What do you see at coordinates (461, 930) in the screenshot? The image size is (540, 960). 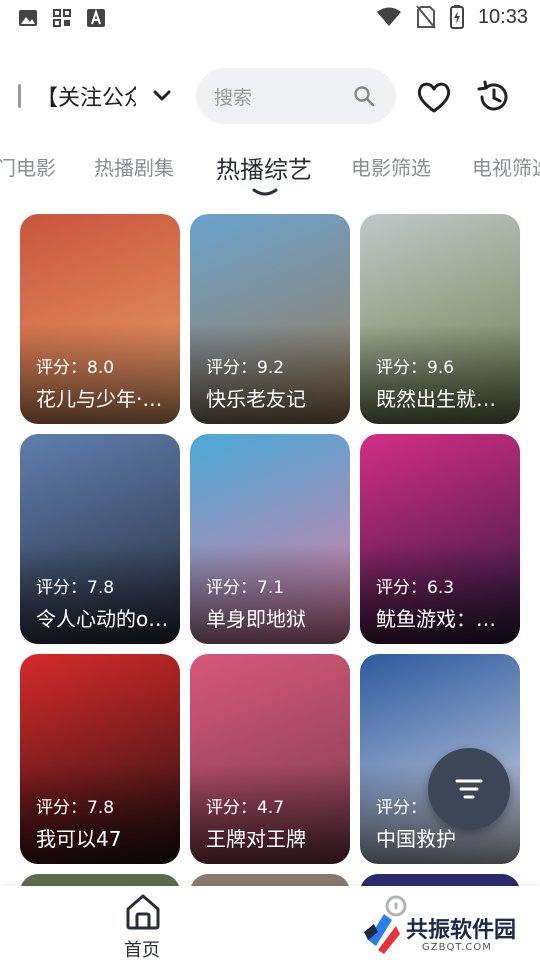 I see `watermark-name: 共振软件园` at bounding box center [461, 930].